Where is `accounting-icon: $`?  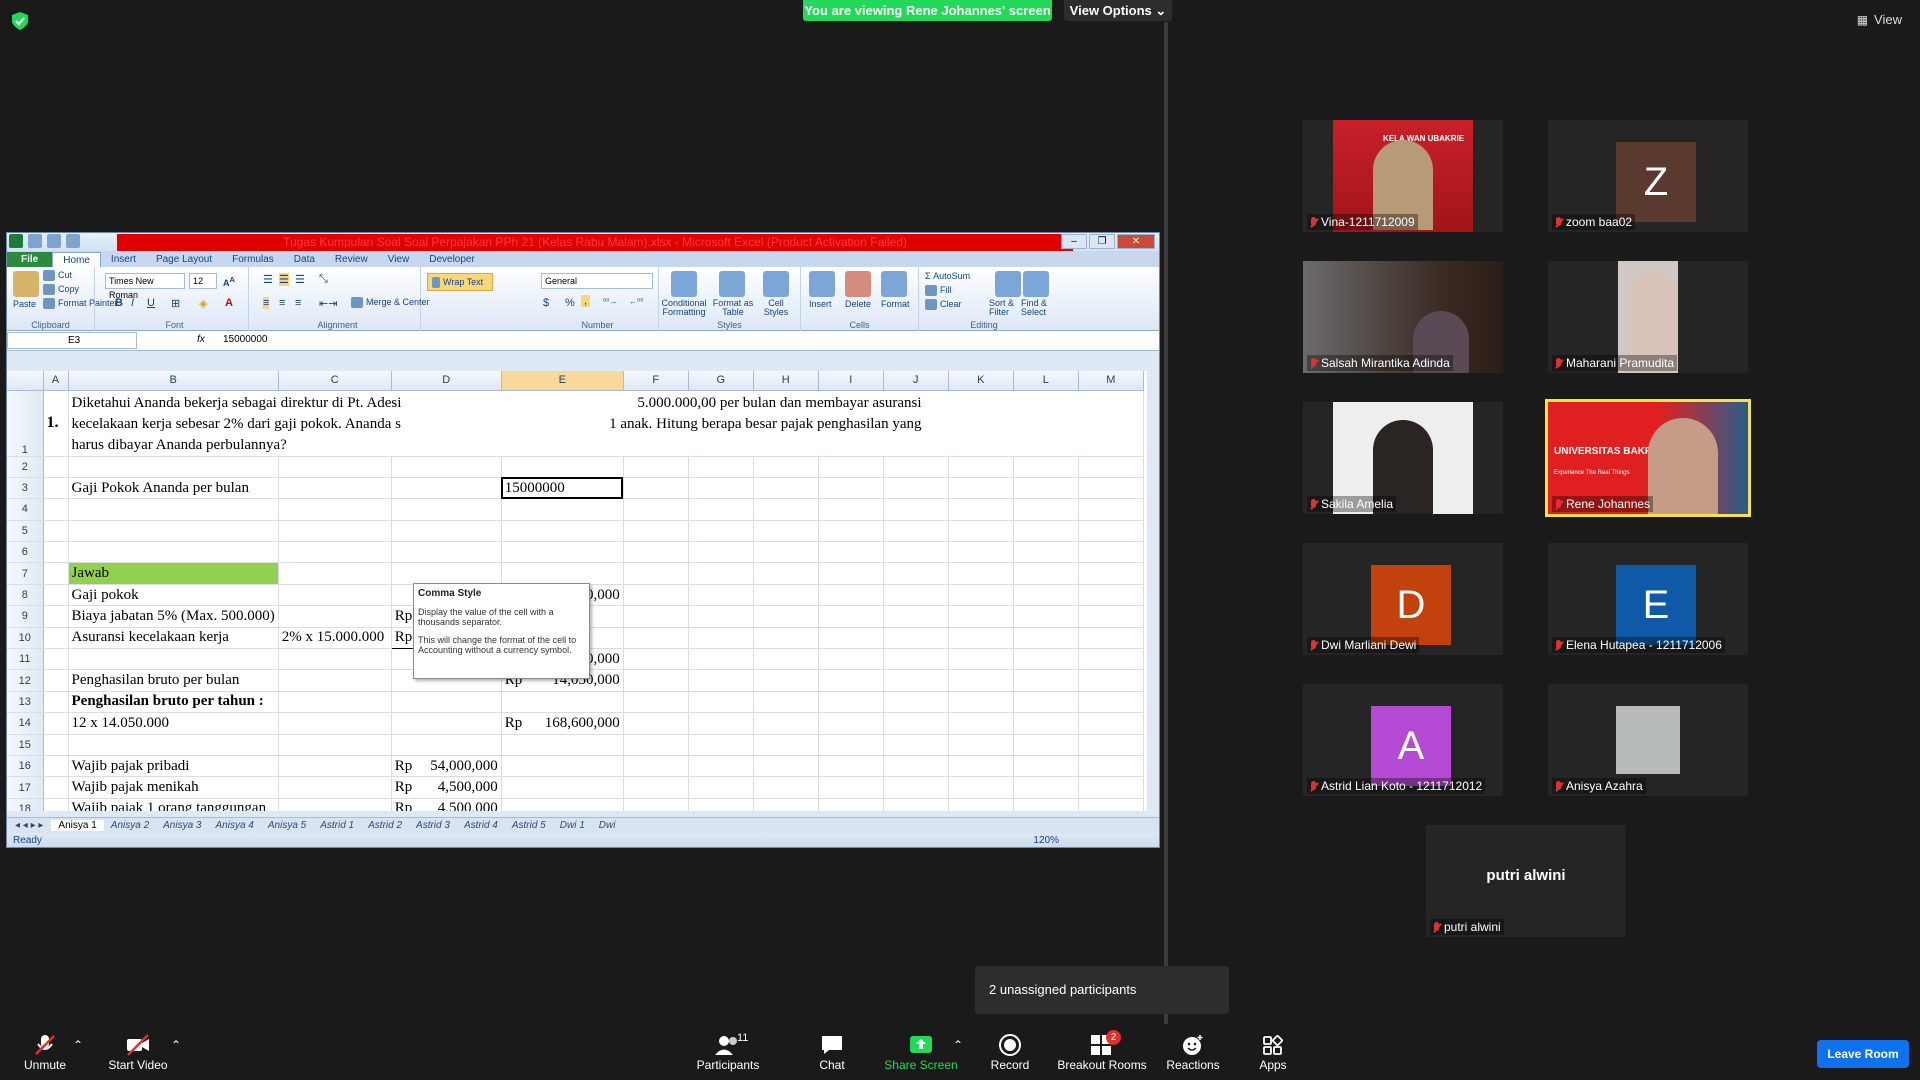
accounting-icon: $ is located at coordinates (546, 303).